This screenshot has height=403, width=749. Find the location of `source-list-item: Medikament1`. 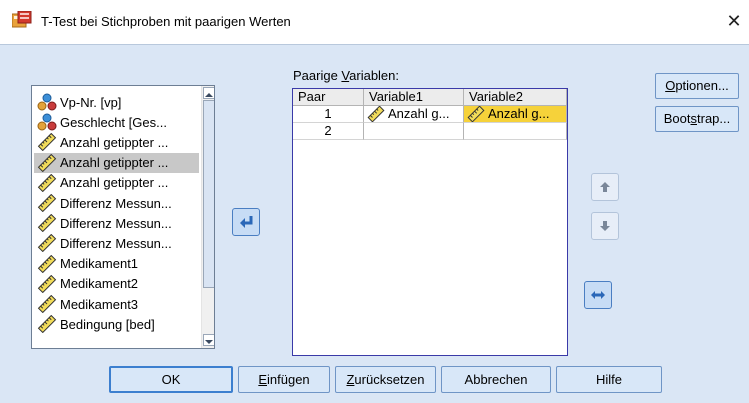

source-list-item: Medikament1 is located at coordinates (116, 264).